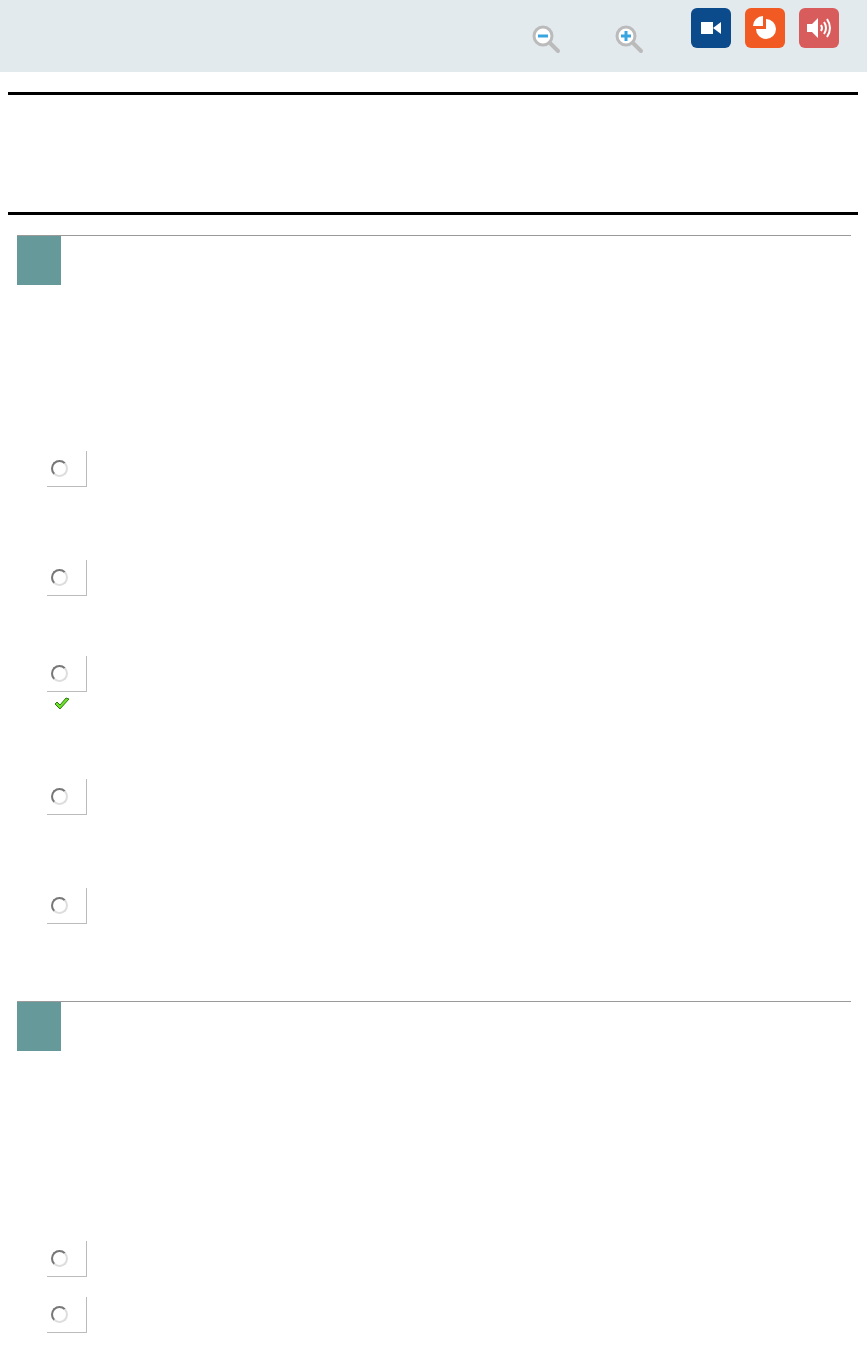 The height and width of the screenshot is (1351, 867). I want to click on speaker-button, so click(819, 28).